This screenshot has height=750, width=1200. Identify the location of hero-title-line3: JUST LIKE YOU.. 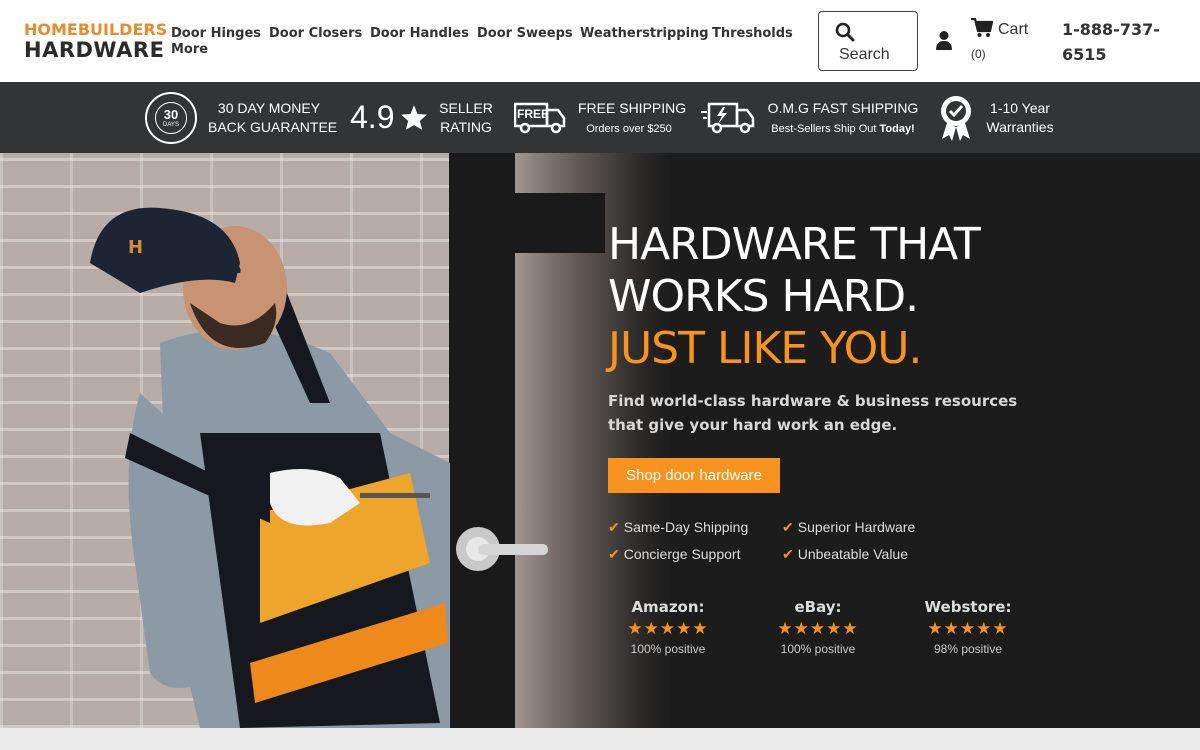
(765, 348).